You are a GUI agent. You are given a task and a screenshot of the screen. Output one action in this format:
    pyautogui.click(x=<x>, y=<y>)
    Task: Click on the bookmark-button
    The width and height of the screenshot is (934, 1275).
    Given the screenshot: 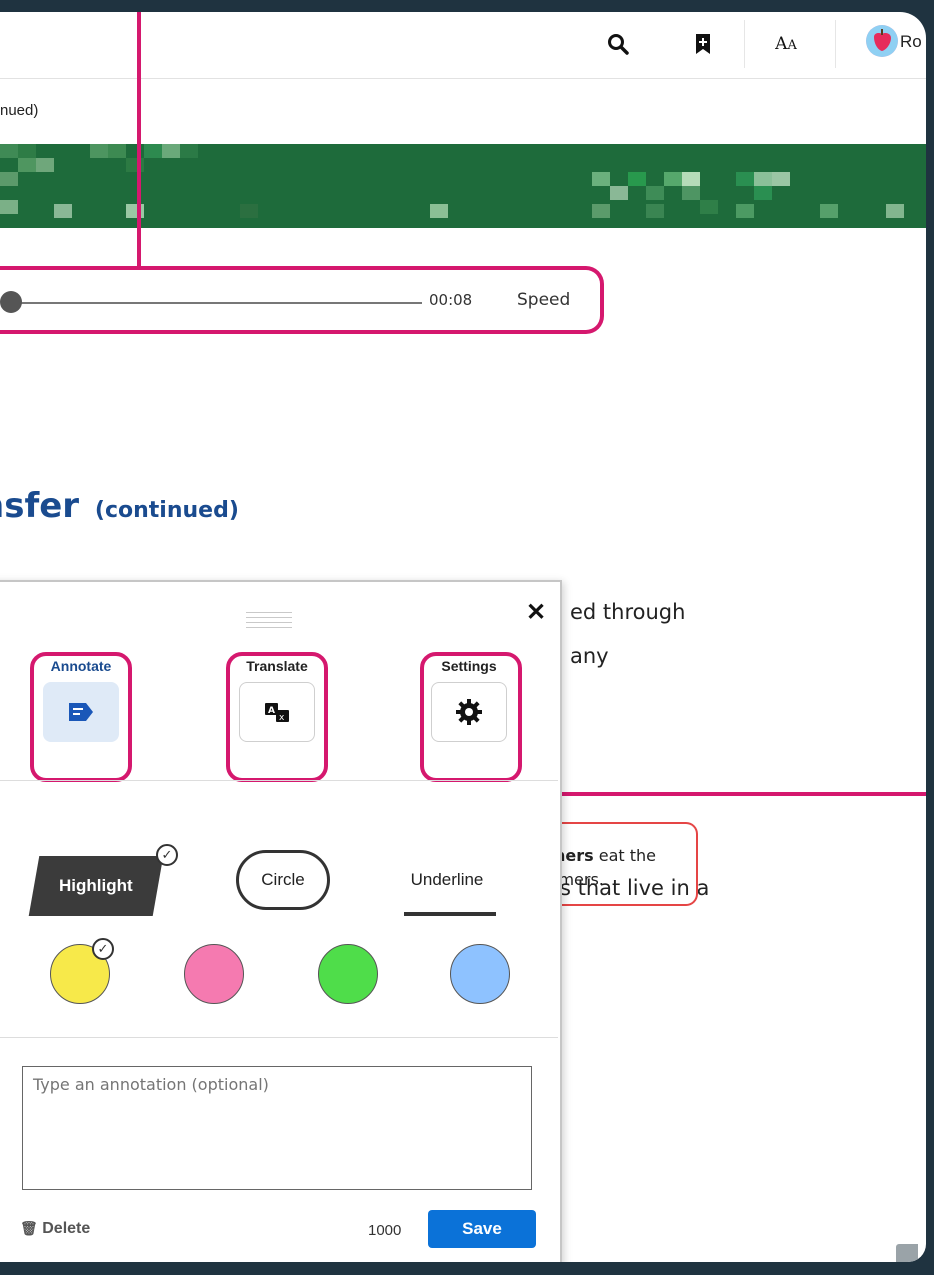 What is the action you would take?
    pyautogui.click(x=703, y=44)
    